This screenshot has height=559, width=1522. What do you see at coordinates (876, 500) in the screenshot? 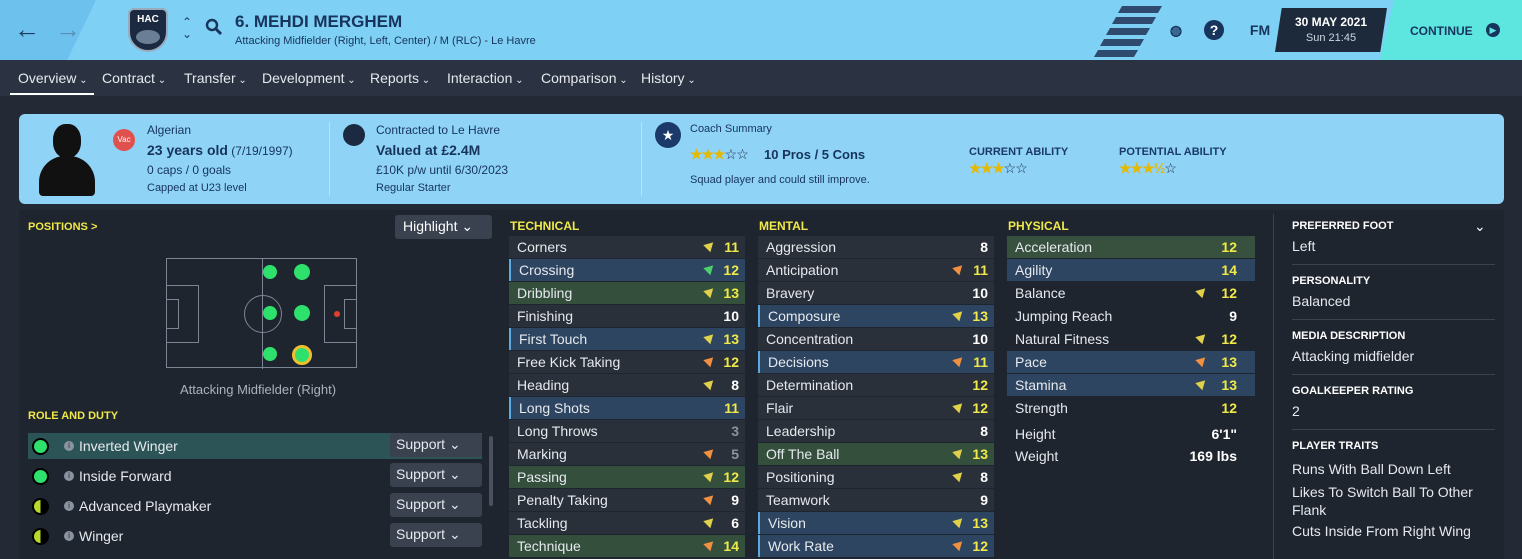
I see `attr-row: Teamwork 9` at bounding box center [876, 500].